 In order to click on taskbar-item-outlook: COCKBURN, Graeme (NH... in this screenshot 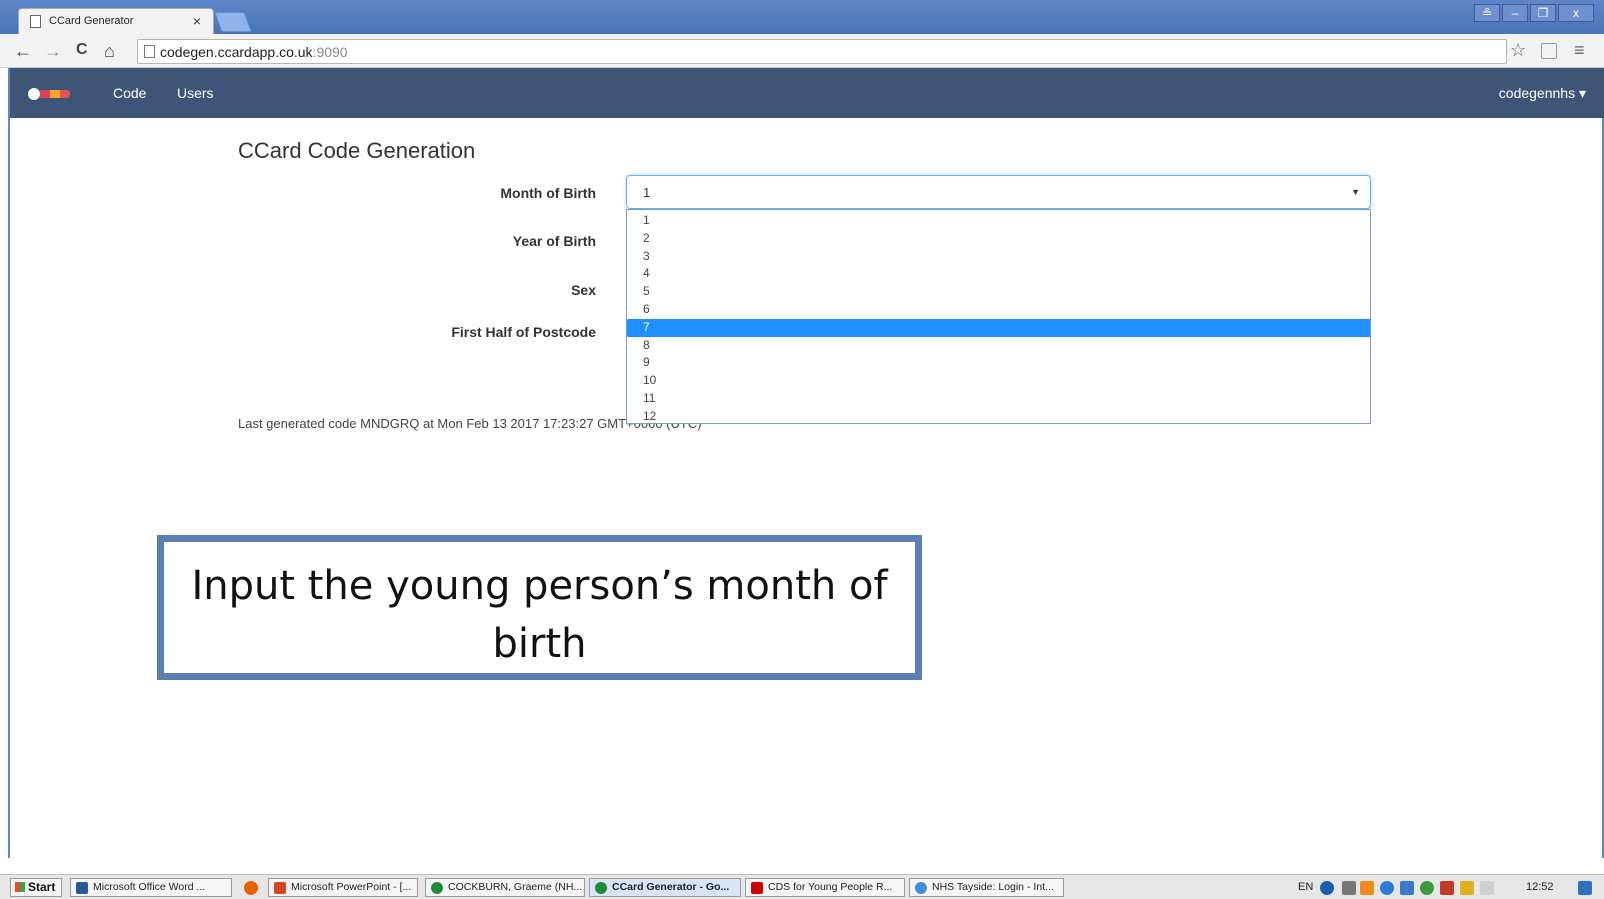, I will do `click(505, 887)`.